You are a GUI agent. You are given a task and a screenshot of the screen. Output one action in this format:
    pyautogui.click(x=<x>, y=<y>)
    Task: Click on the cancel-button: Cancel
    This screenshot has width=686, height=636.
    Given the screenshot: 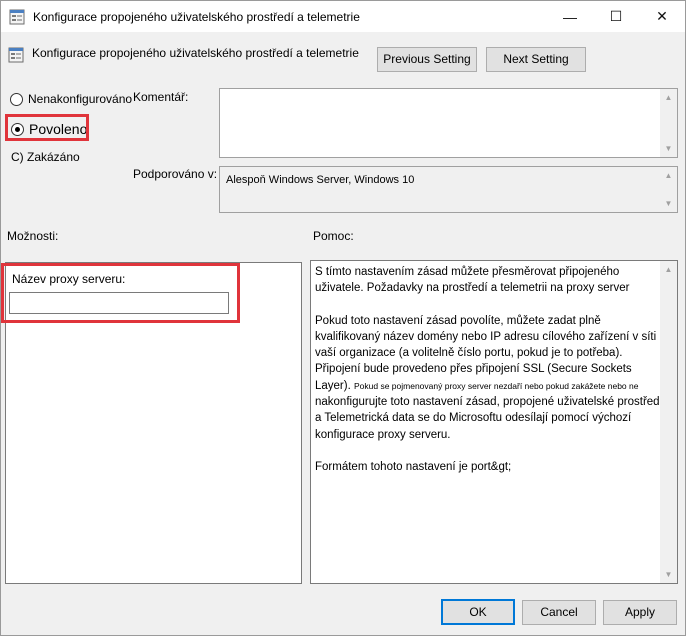 What is the action you would take?
    pyautogui.click(x=559, y=612)
    